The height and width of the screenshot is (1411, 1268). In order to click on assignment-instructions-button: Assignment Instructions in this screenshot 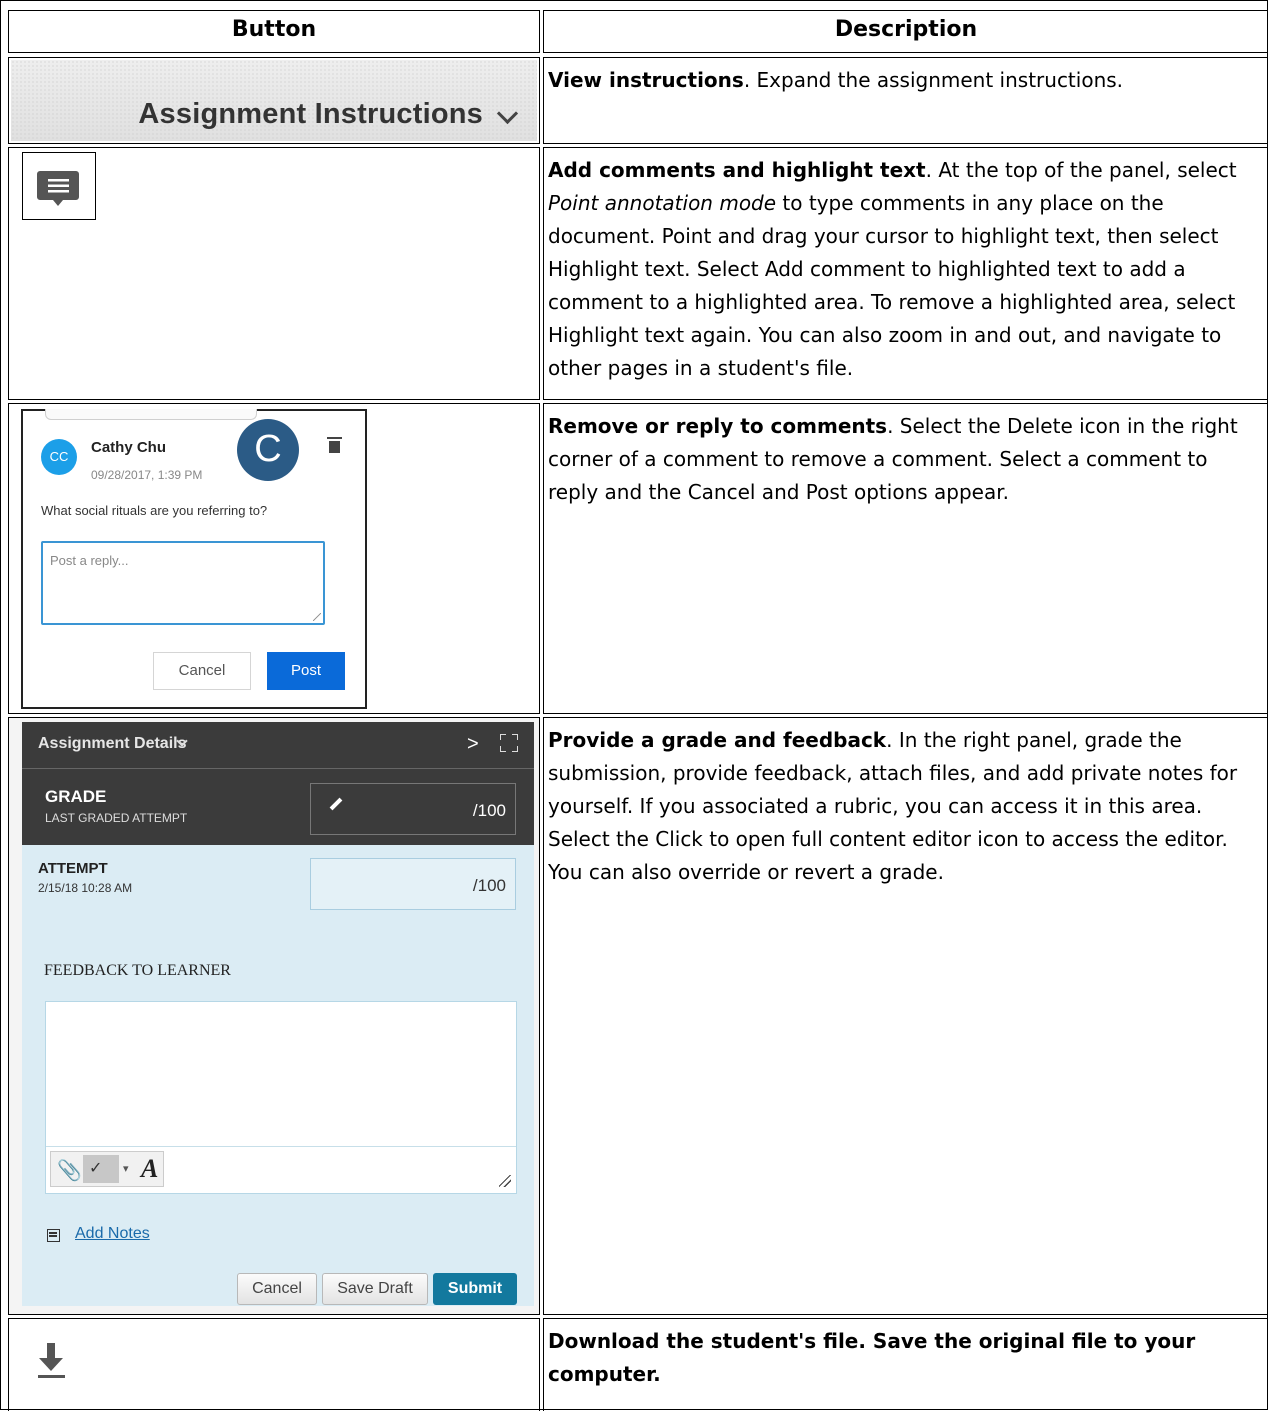, I will do `click(274, 100)`.